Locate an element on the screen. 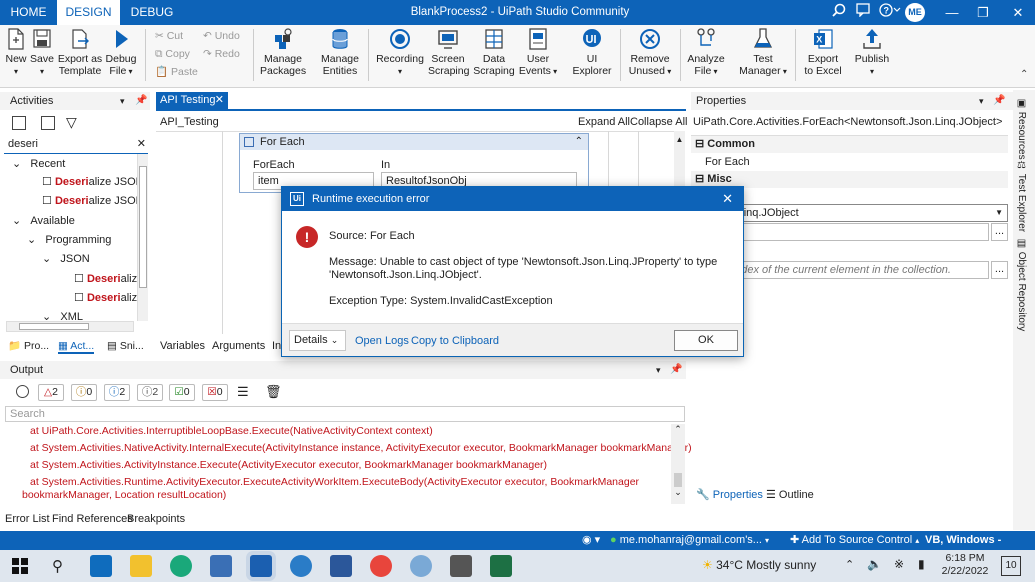  minimize-button: — is located at coordinates (952, 12).